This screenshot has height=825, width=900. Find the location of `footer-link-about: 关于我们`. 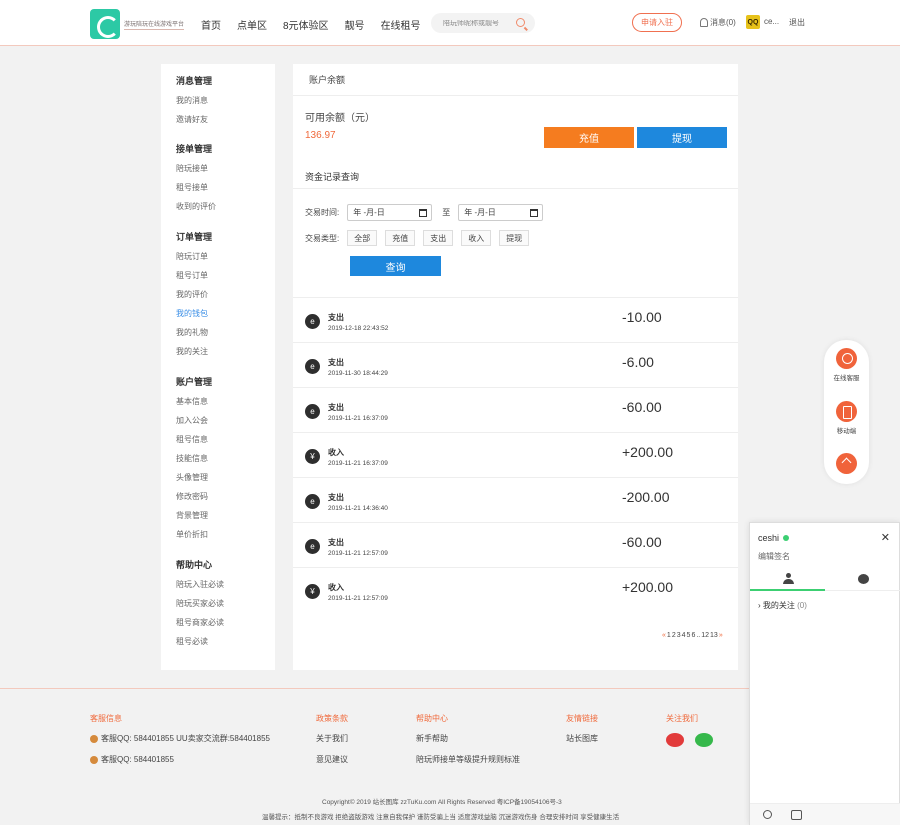

footer-link-about: 关于我们 is located at coordinates (332, 738).